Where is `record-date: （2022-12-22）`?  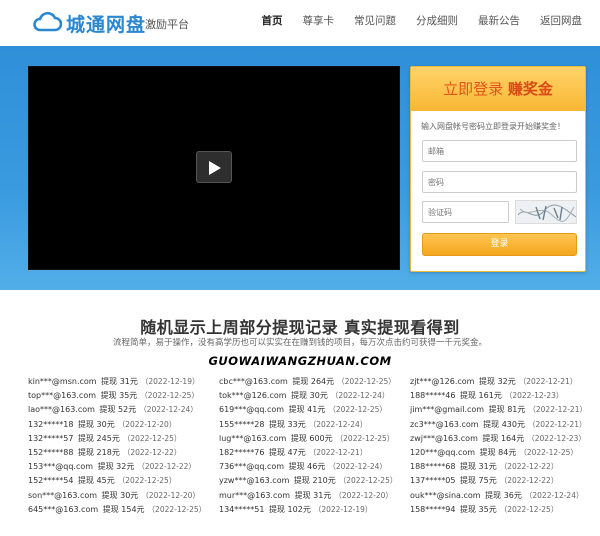 record-date: （2022-12-22） is located at coordinates (529, 481).